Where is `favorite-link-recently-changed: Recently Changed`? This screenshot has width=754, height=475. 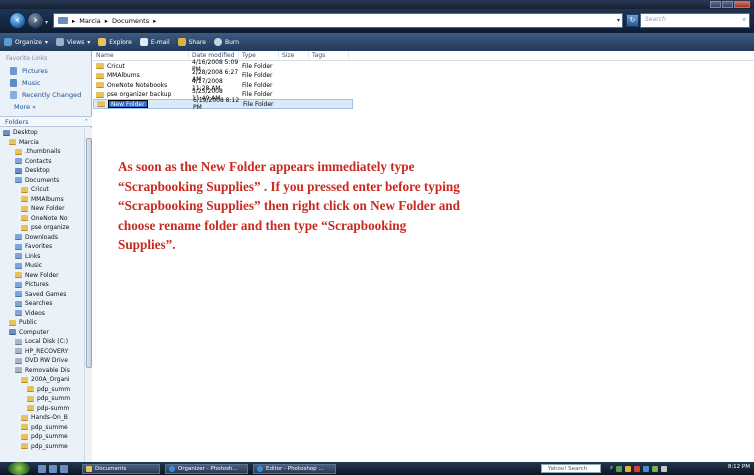
favorite-link-recently-changed: Recently Changed is located at coordinates (45, 95).